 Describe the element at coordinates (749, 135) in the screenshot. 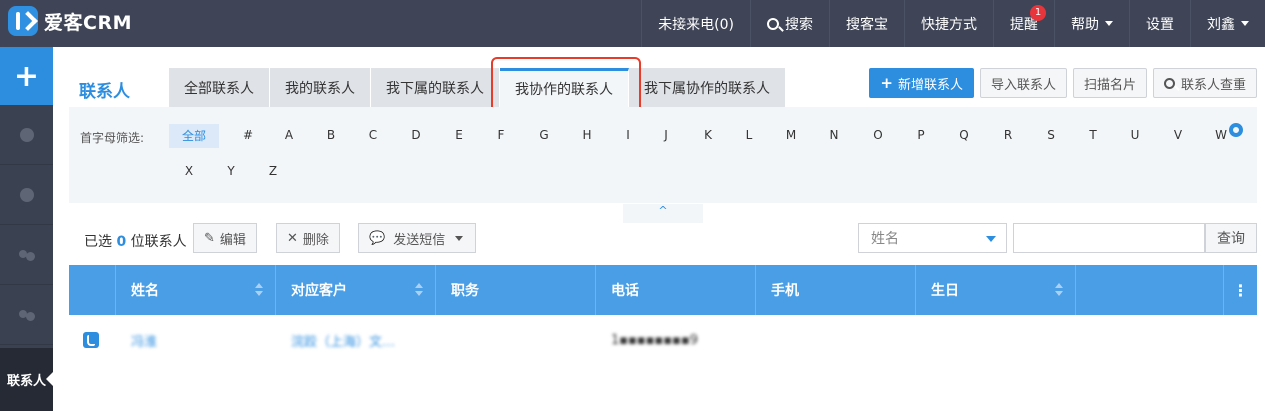

I see `letter-filter-item: L` at that location.